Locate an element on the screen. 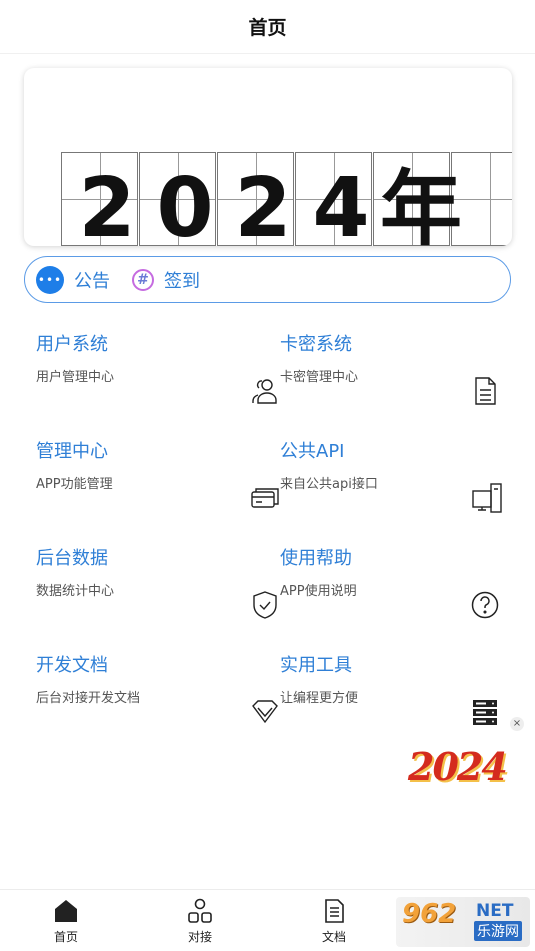 This screenshot has height=951, width=535. menu-item-subtitle: 后台对接开发文档 is located at coordinates (88, 698).